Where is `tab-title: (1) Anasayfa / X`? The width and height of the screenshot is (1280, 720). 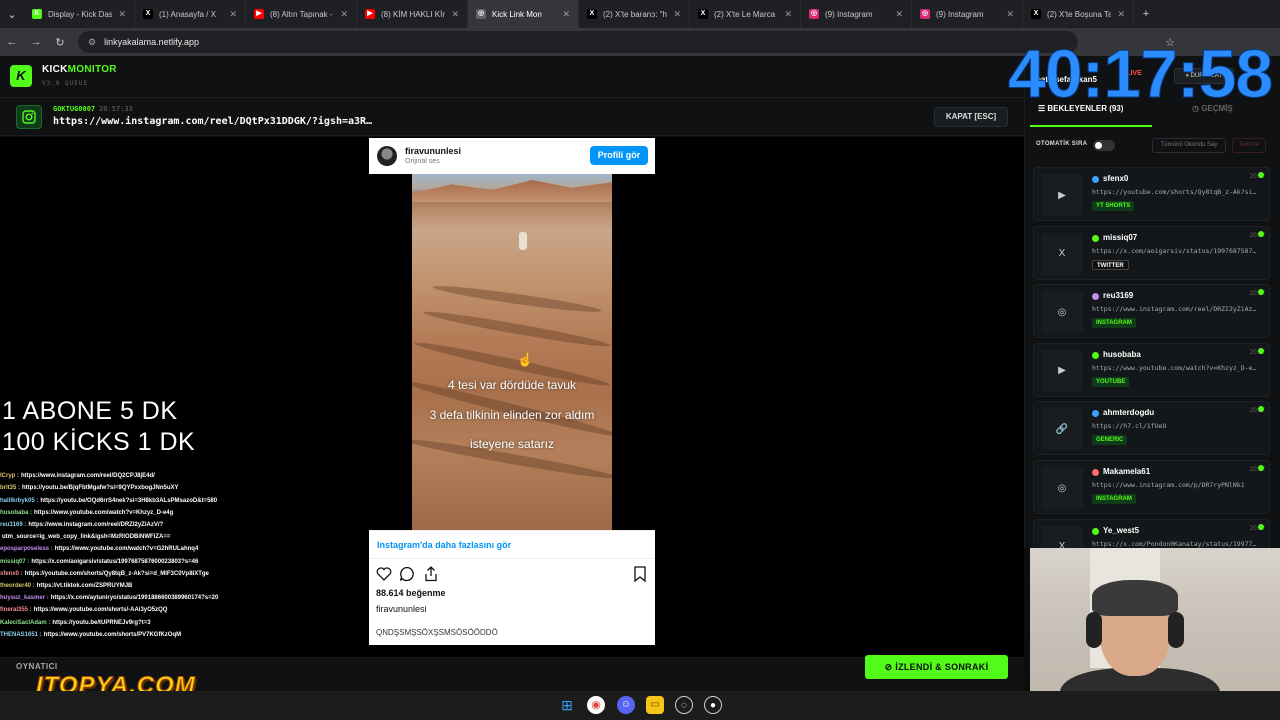 tab-title: (1) Anasayfa / X is located at coordinates (187, 14).